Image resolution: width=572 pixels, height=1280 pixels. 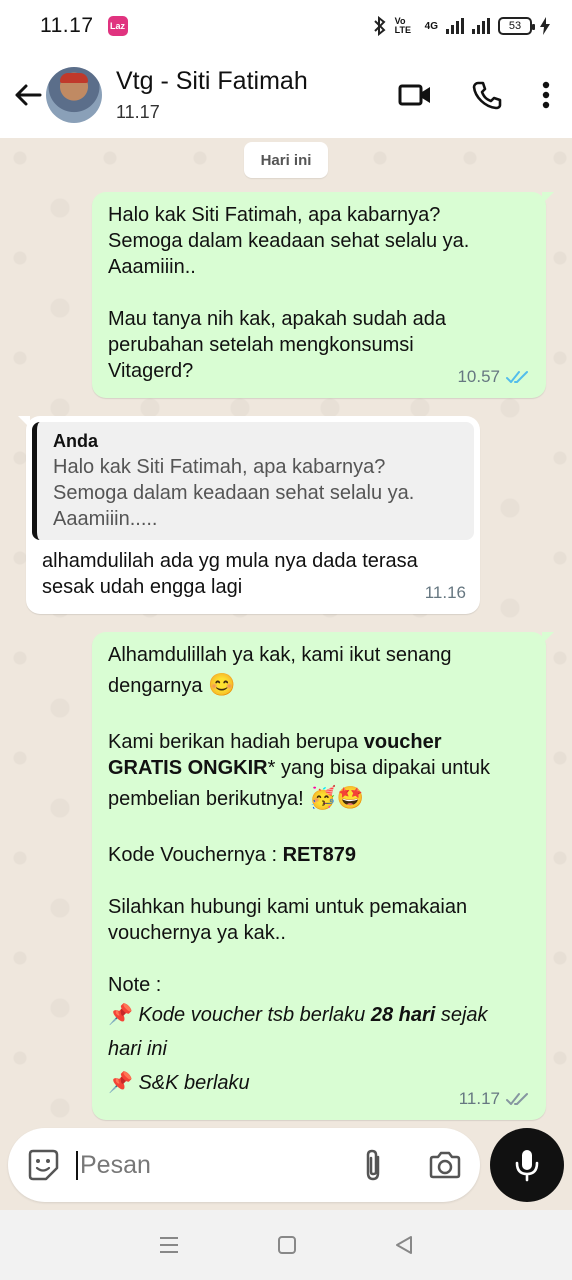 What do you see at coordinates (230, 561) in the screenshot?
I see `message-line: alhamdulilah ada yg mula nya dada terasa` at bounding box center [230, 561].